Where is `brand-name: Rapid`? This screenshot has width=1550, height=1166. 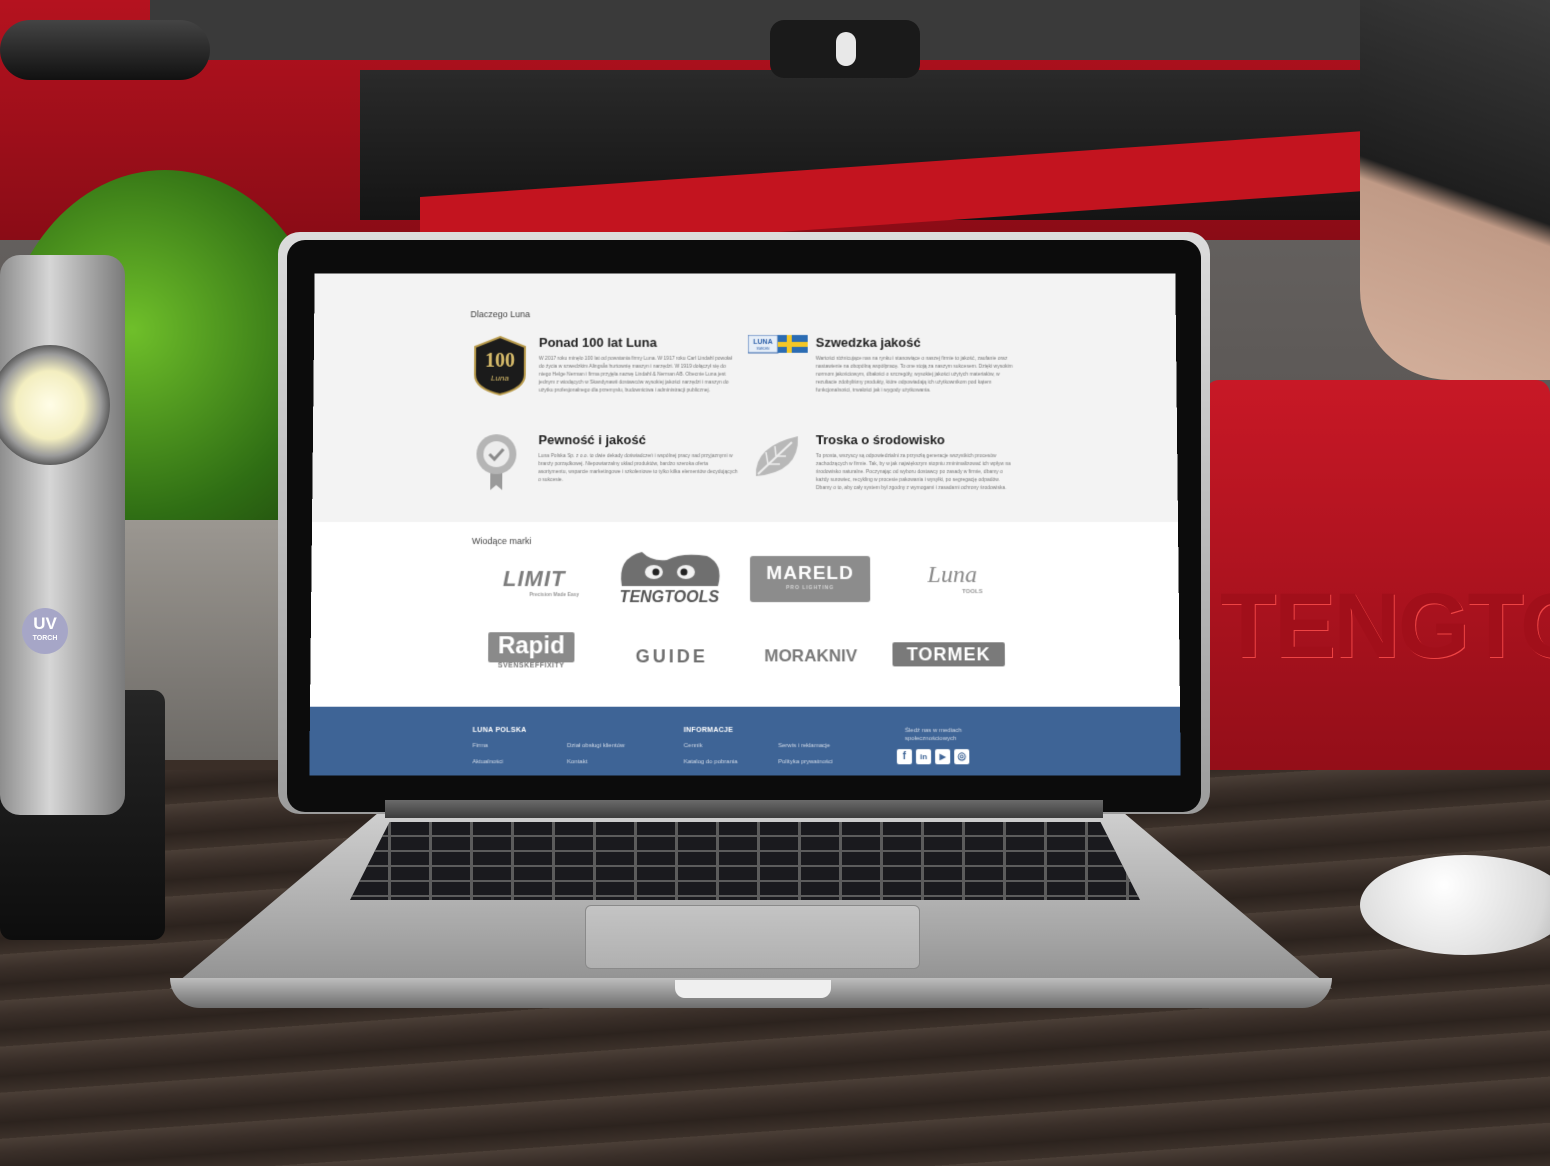
brand-name: Rapid is located at coordinates (531, 647).